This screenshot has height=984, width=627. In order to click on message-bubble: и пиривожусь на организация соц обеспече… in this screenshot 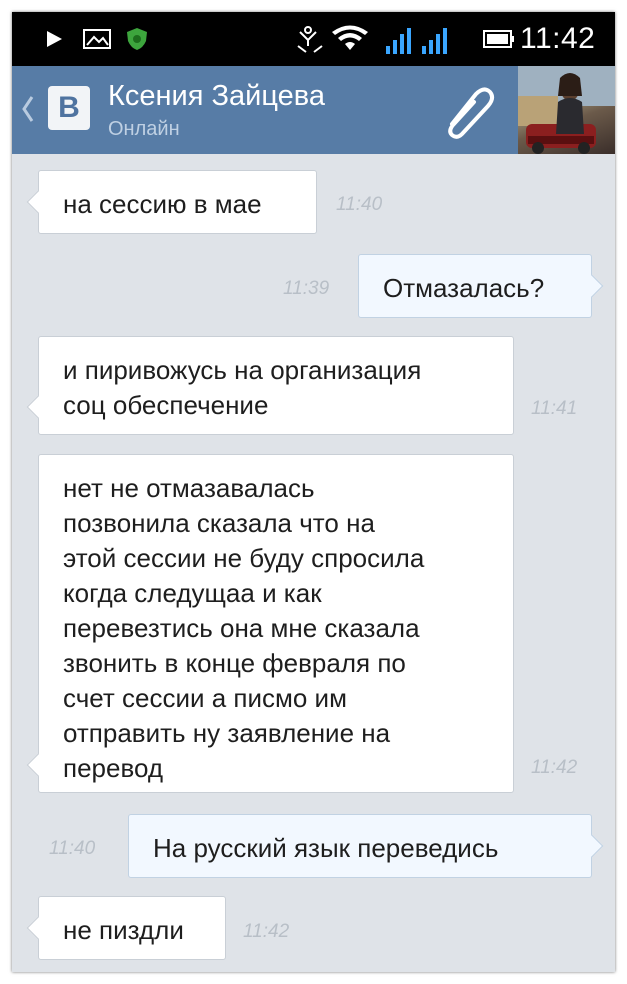, I will do `click(270, 385)`.